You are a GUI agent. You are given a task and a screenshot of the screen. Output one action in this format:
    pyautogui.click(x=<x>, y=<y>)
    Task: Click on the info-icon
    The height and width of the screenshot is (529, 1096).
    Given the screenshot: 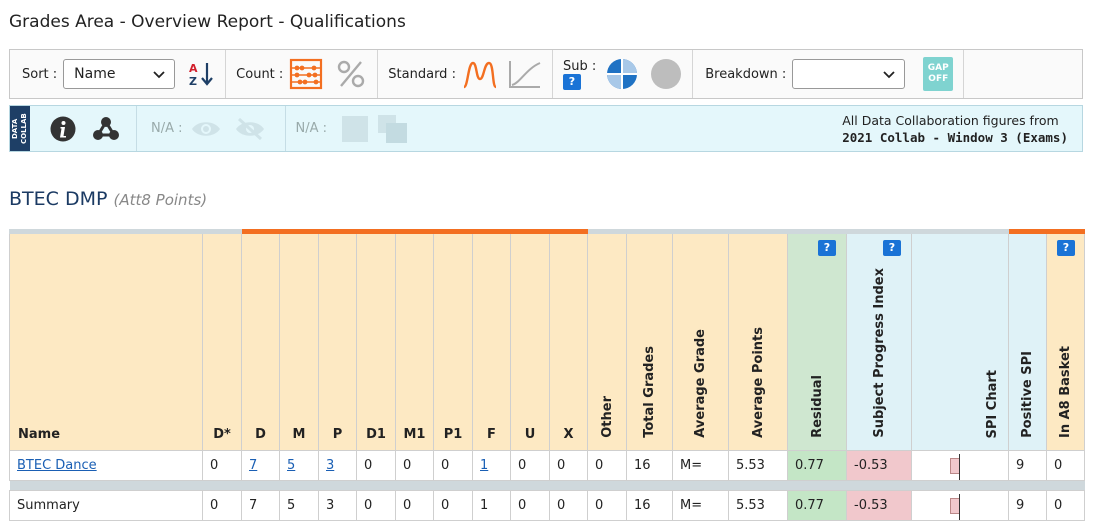 What is the action you would take?
    pyautogui.click(x=63, y=129)
    